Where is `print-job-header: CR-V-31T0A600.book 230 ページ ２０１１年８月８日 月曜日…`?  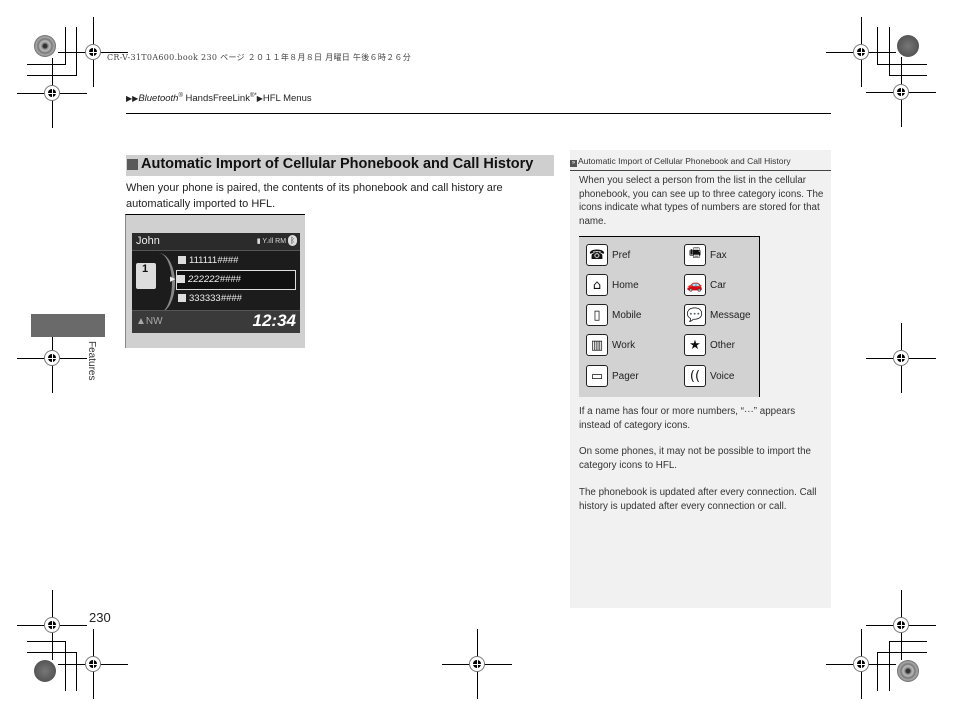 print-job-header: CR-V-31T0A600.book 230 ページ ２０１１年８月８日 月曜日… is located at coordinates (259, 57).